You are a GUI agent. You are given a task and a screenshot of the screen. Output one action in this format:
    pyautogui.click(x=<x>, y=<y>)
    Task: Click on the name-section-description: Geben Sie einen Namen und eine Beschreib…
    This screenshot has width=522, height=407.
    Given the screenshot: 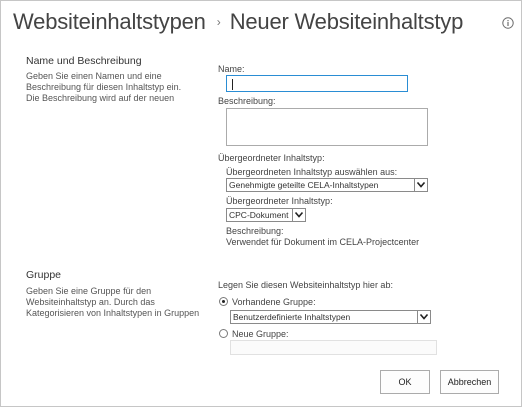 What is the action you would take?
    pyautogui.click(x=104, y=87)
    